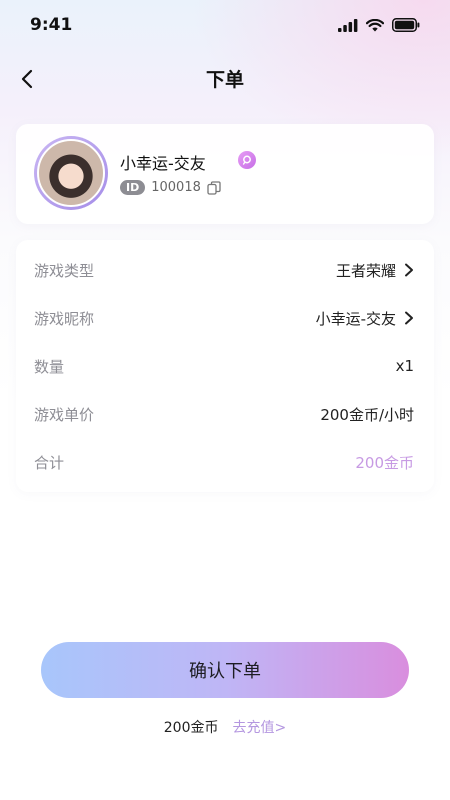  I want to click on row-value: 小幸运-交友, so click(365, 318).